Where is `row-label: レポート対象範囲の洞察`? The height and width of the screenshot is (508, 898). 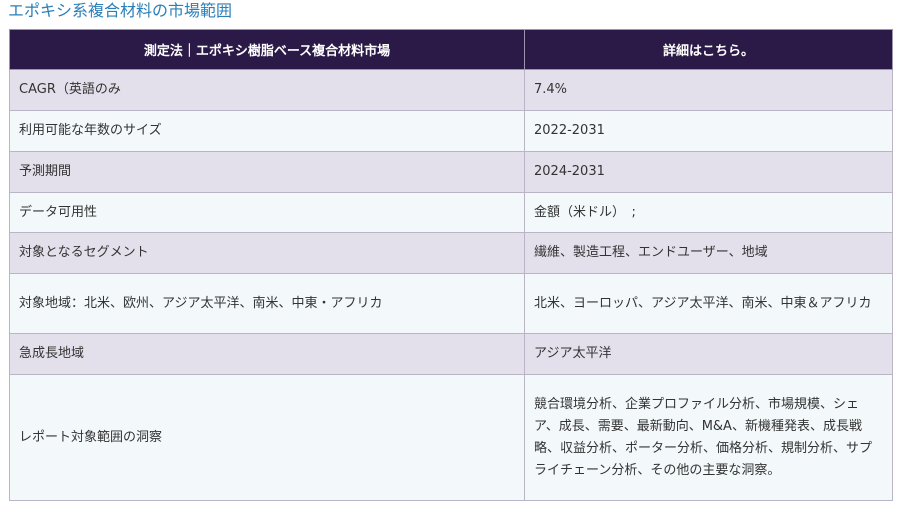
row-label: レポート対象範囲の洞察 is located at coordinates (267, 437).